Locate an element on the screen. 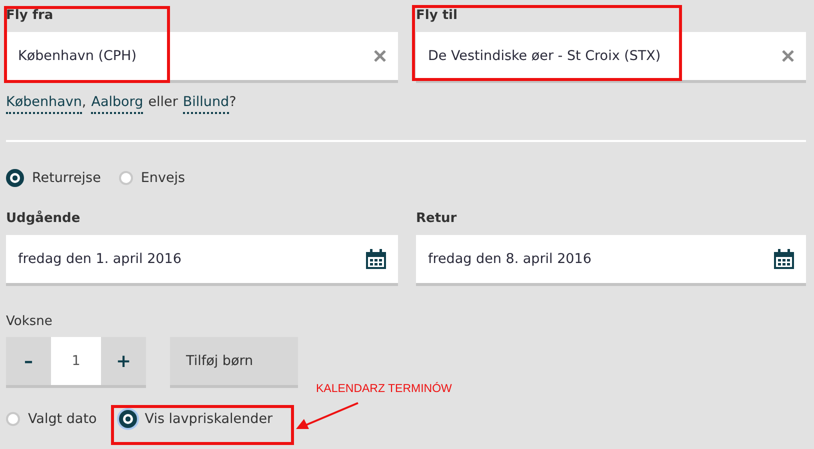  trip-type-radio: Returrejse is located at coordinates (53, 178).